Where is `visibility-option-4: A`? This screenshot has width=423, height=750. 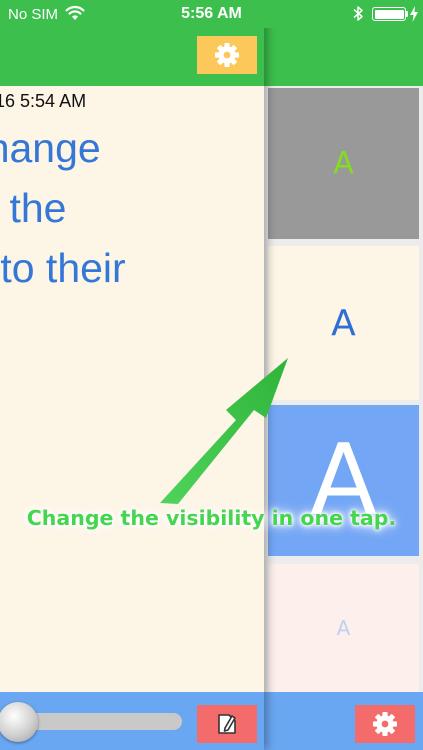 visibility-option-4: A is located at coordinates (343, 628).